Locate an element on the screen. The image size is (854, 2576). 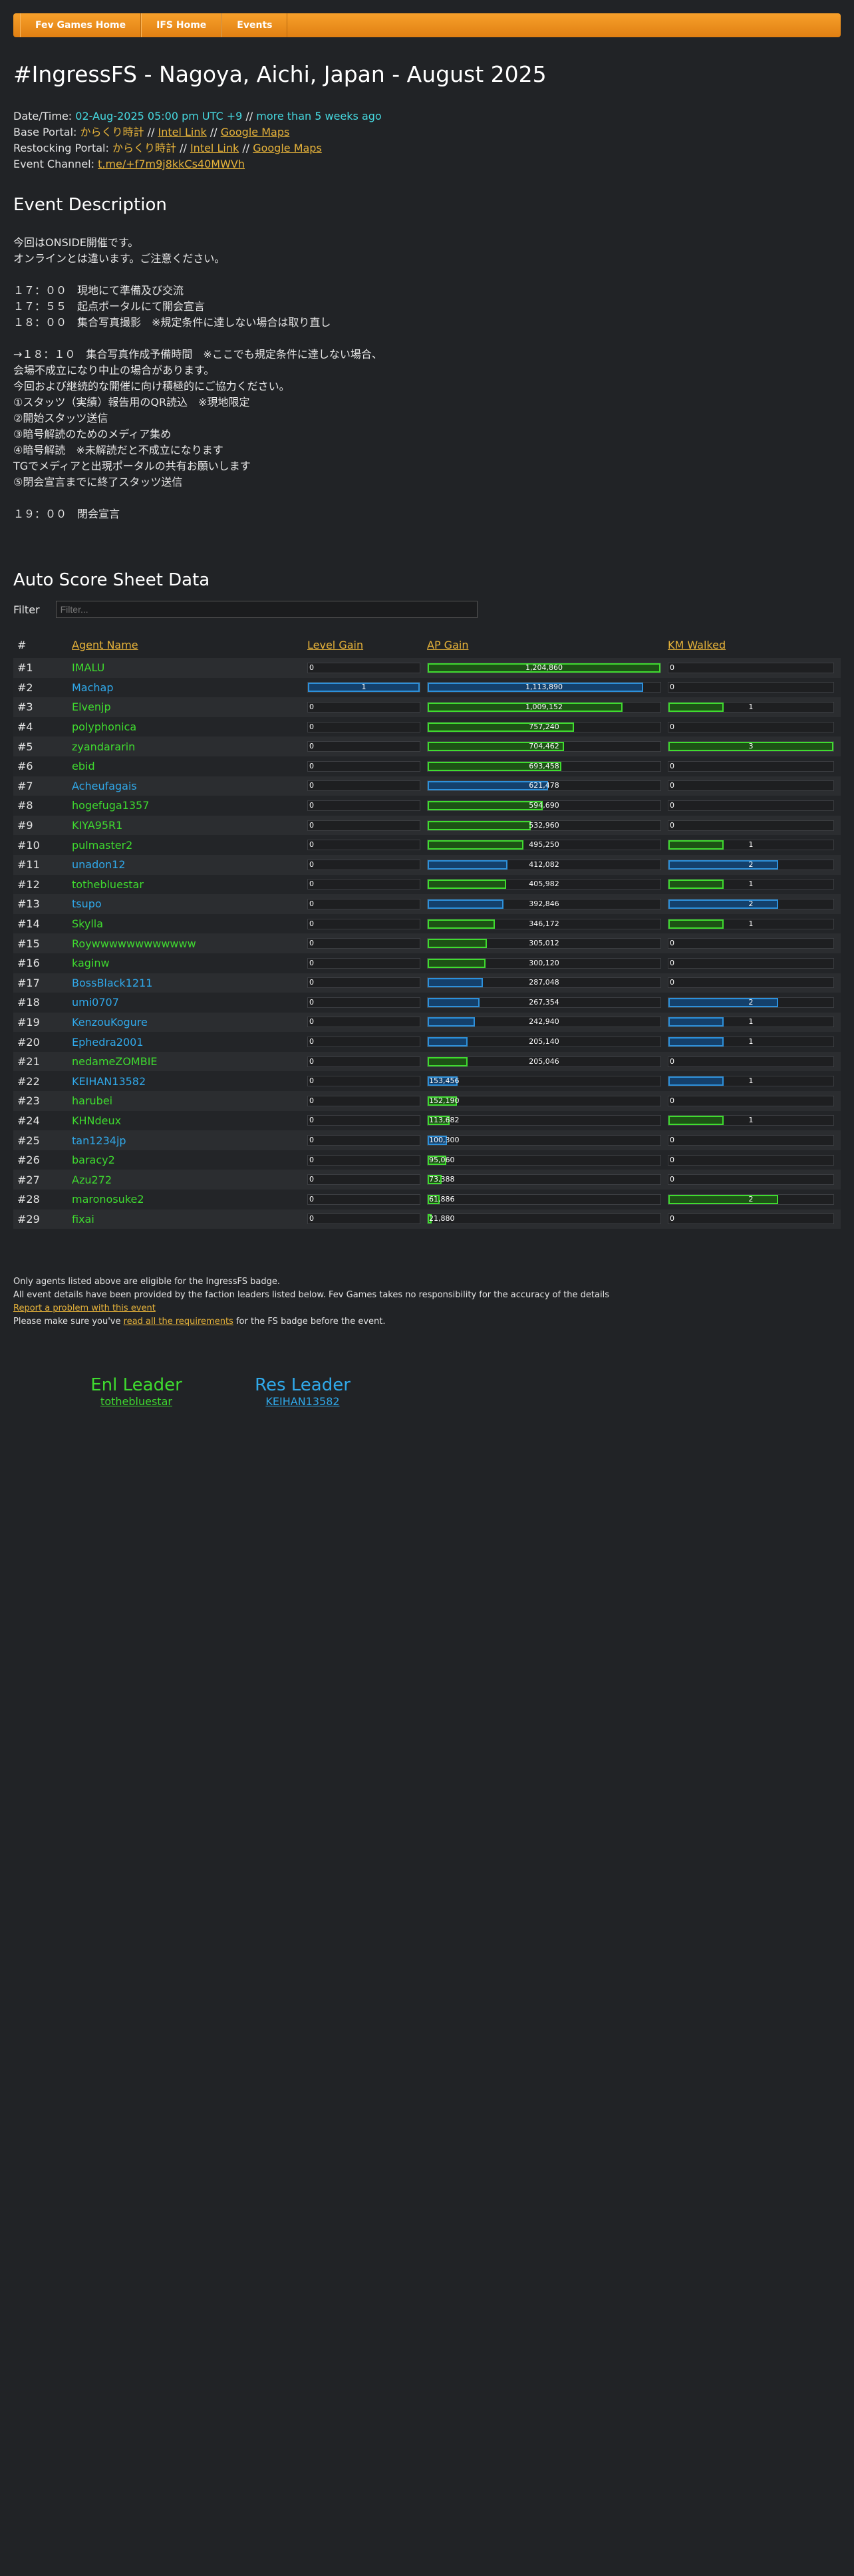
ap-gain-bar: 100,300 is located at coordinates (544, 1140).